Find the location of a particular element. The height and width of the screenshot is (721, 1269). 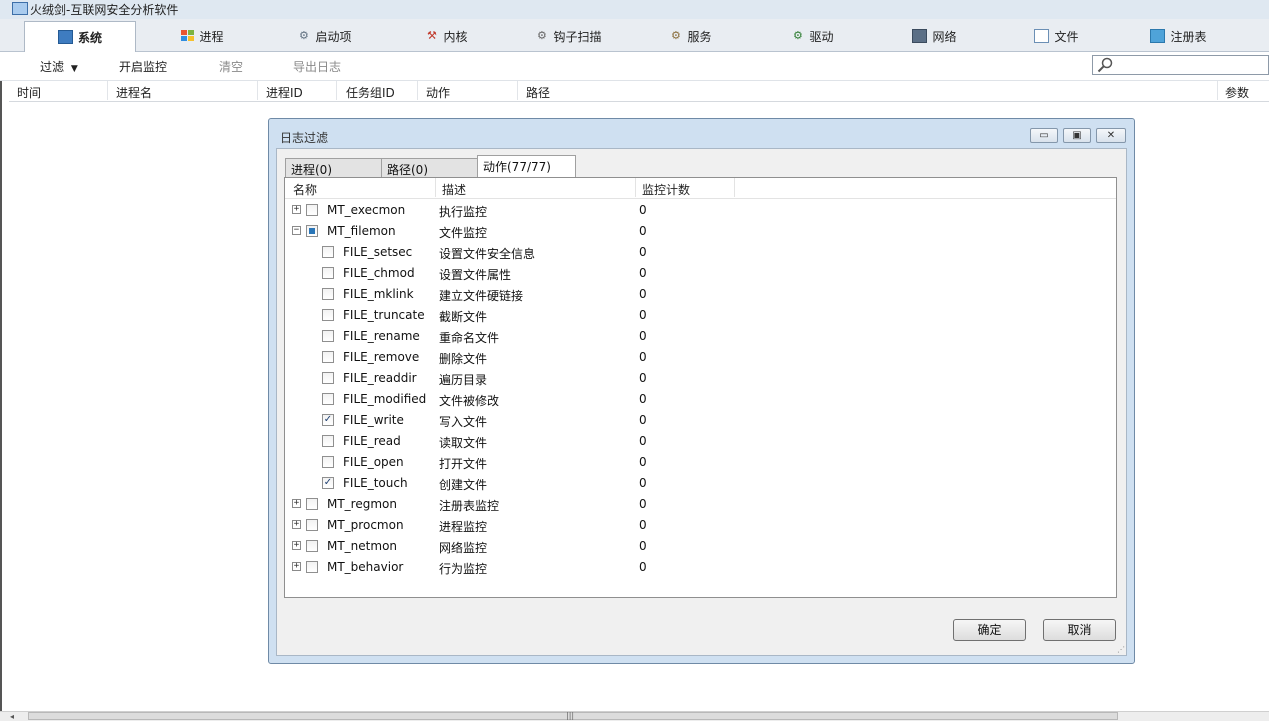

row-description: 进程监控 is located at coordinates (463, 527).